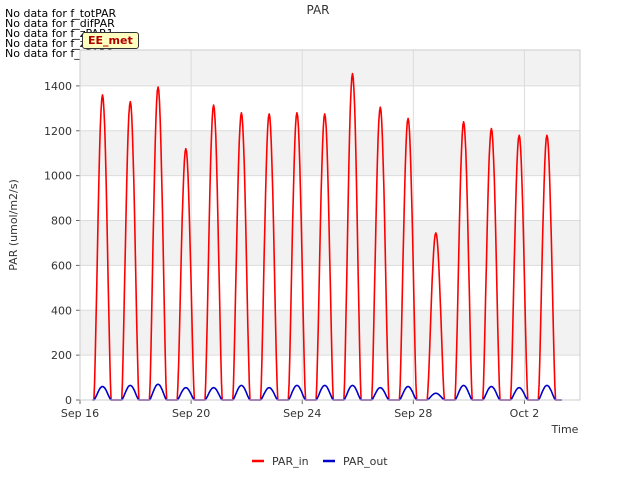 The width and height of the screenshot is (640, 480). What do you see at coordinates (58, 131) in the screenshot?
I see `y-tick-label: 1200` at bounding box center [58, 131].